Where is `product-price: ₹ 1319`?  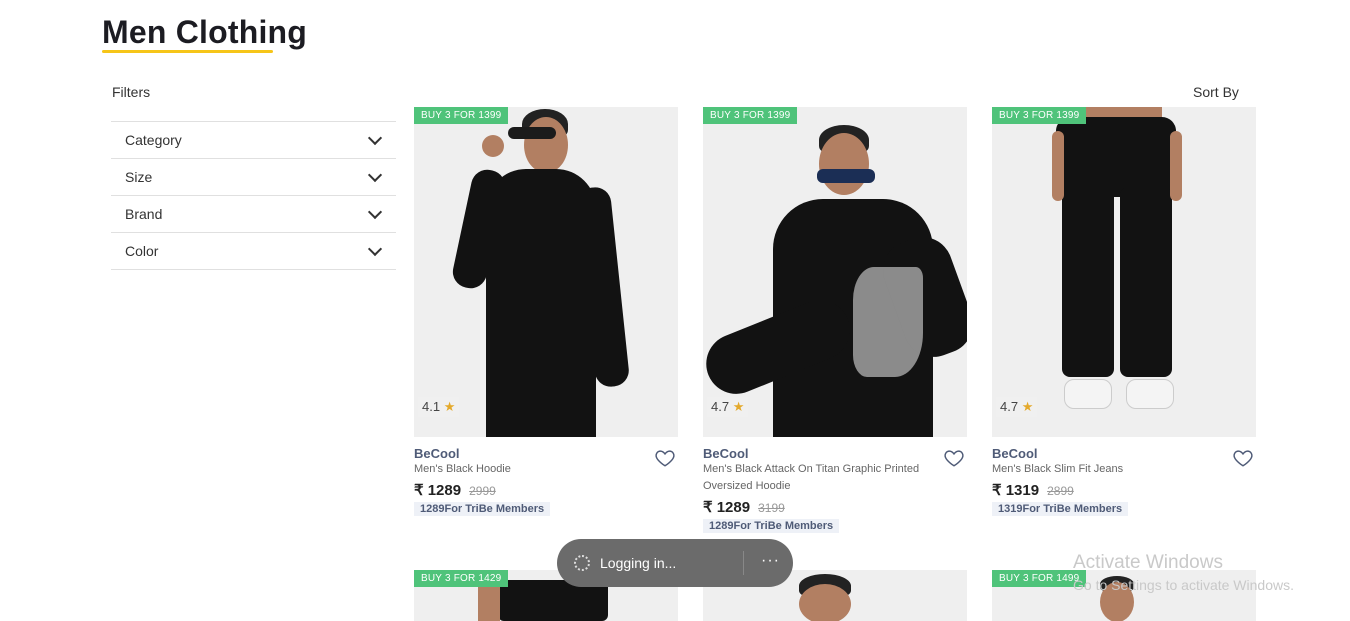
product-price: ₹ 1319 is located at coordinates (1016, 490).